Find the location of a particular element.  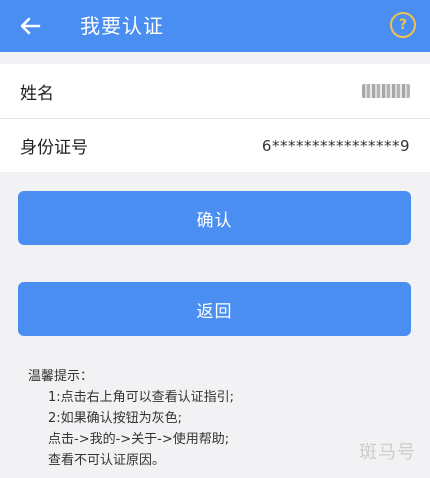

tips-line-3: 点击->我的->关于->使用帮助; is located at coordinates (139, 439).